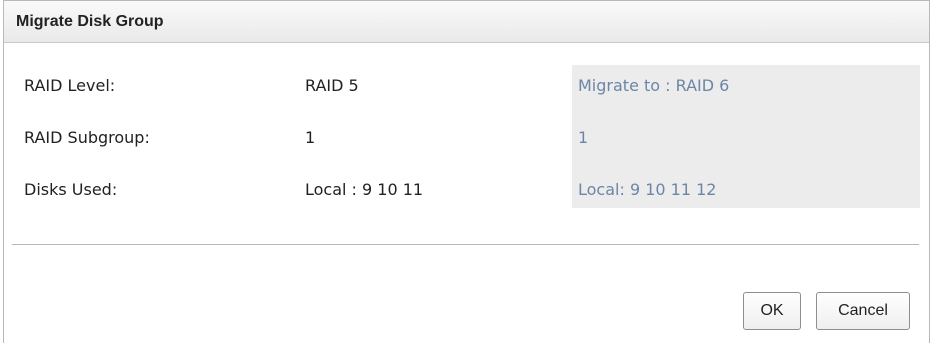  What do you see at coordinates (90, 21) in the screenshot?
I see `dialog-title: Migrate Disk Group` at bounding box center [90, 21].